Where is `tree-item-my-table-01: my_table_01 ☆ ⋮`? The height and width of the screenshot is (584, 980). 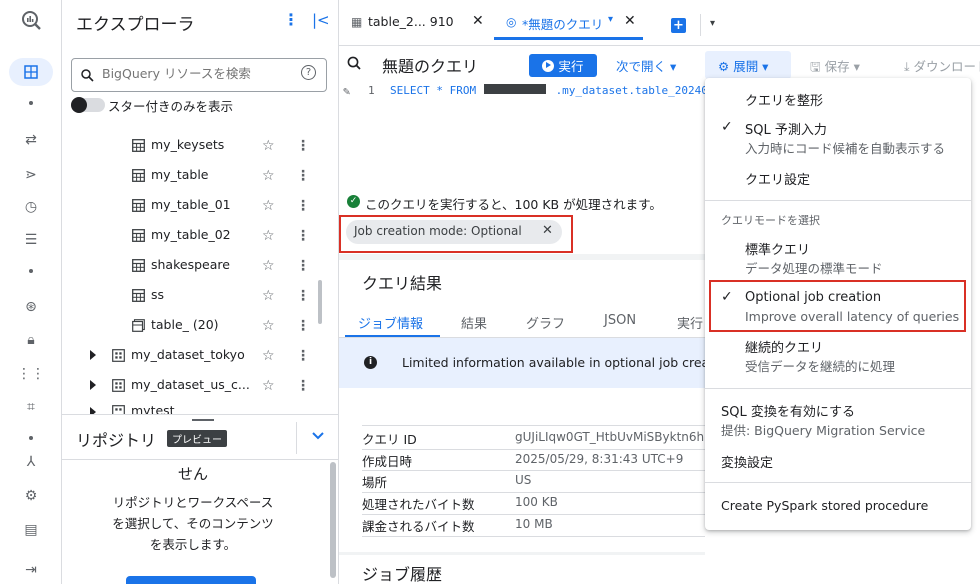 tree-item-my-table-01: my_table_01 ☆ ⋮ is located at coordinates (193, 206).